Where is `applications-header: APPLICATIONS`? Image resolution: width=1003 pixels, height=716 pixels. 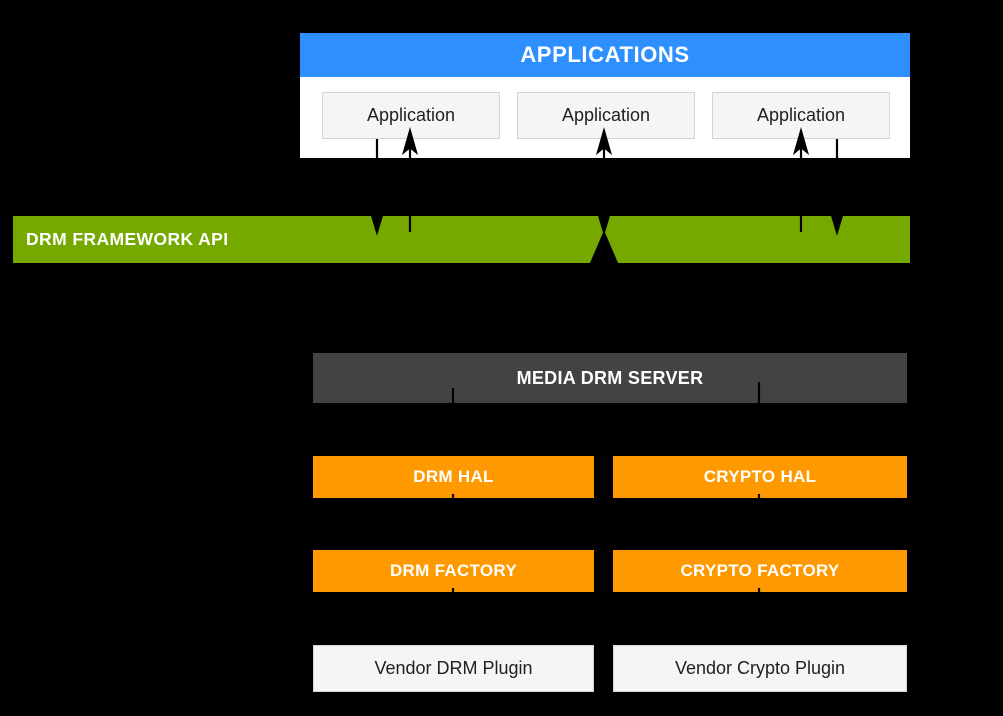 applications-header: APPLICATIONS is located at coordinates (605, 55).